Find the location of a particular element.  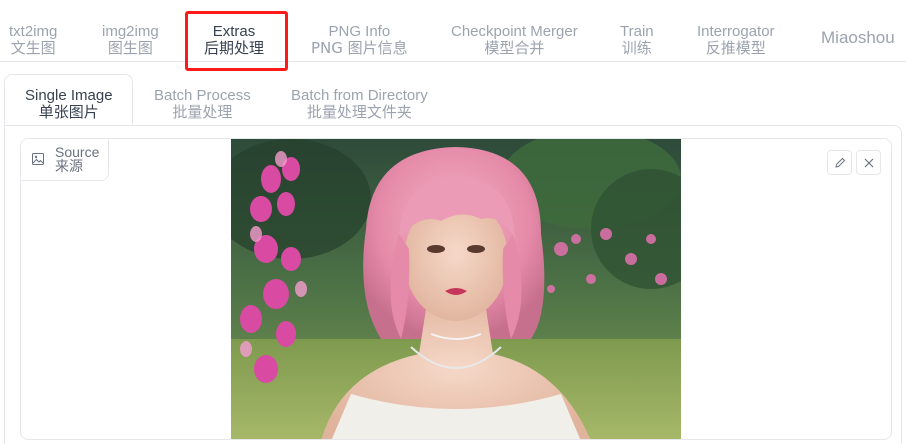

tab-label-en: Miaoshou is located at coordinates (858, 37).